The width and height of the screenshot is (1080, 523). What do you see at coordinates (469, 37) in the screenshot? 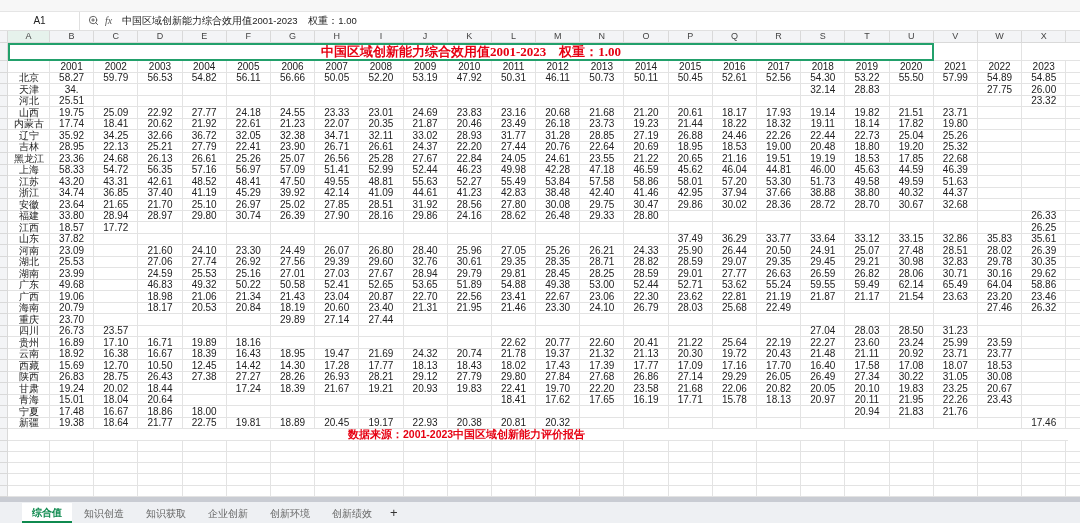
I see `column-header: K` at bounding box center [469, 37].